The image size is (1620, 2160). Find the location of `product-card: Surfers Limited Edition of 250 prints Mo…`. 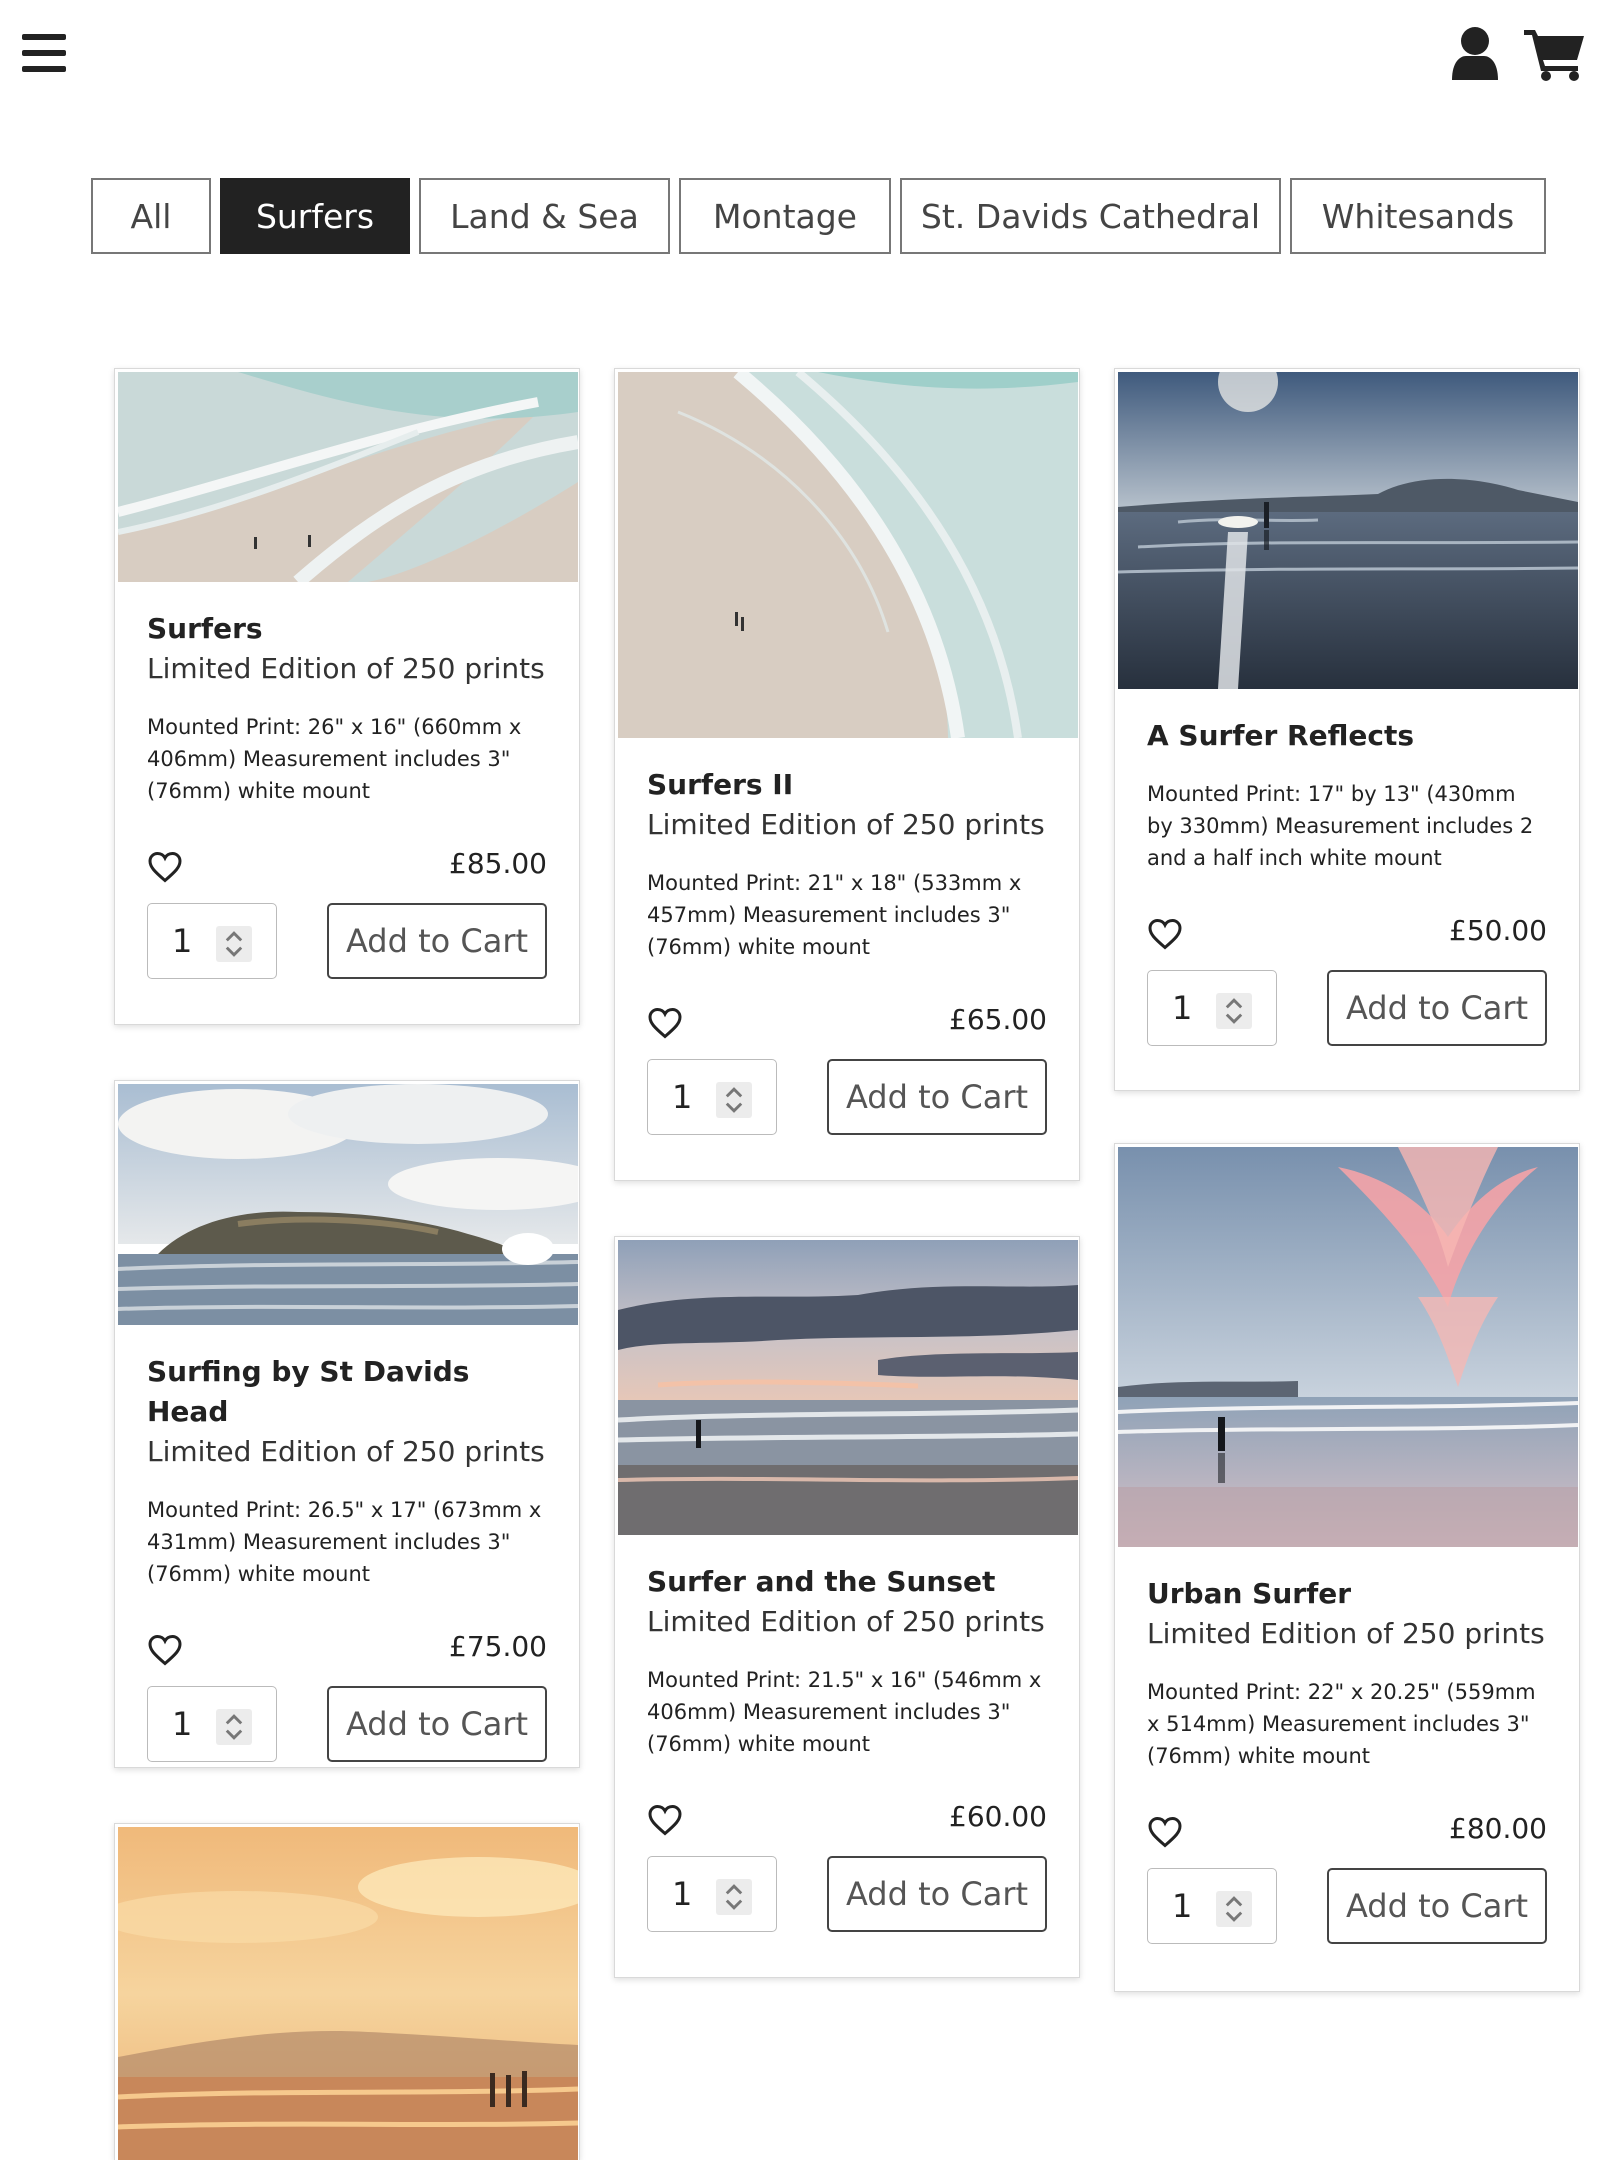

product-card: Surfers Limited Edition of 250 prints Mo… is located at coordinates (347, 696).